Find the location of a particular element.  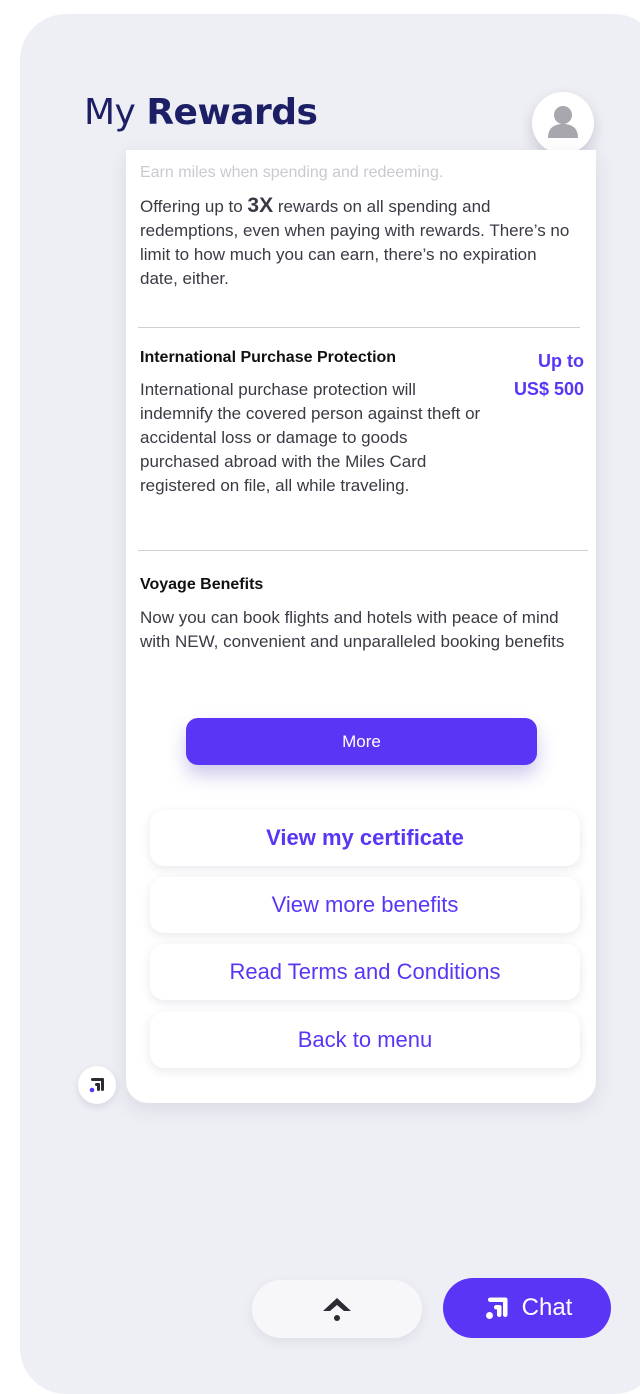

chat-button: Chat is located at coordinates (527, 1308).